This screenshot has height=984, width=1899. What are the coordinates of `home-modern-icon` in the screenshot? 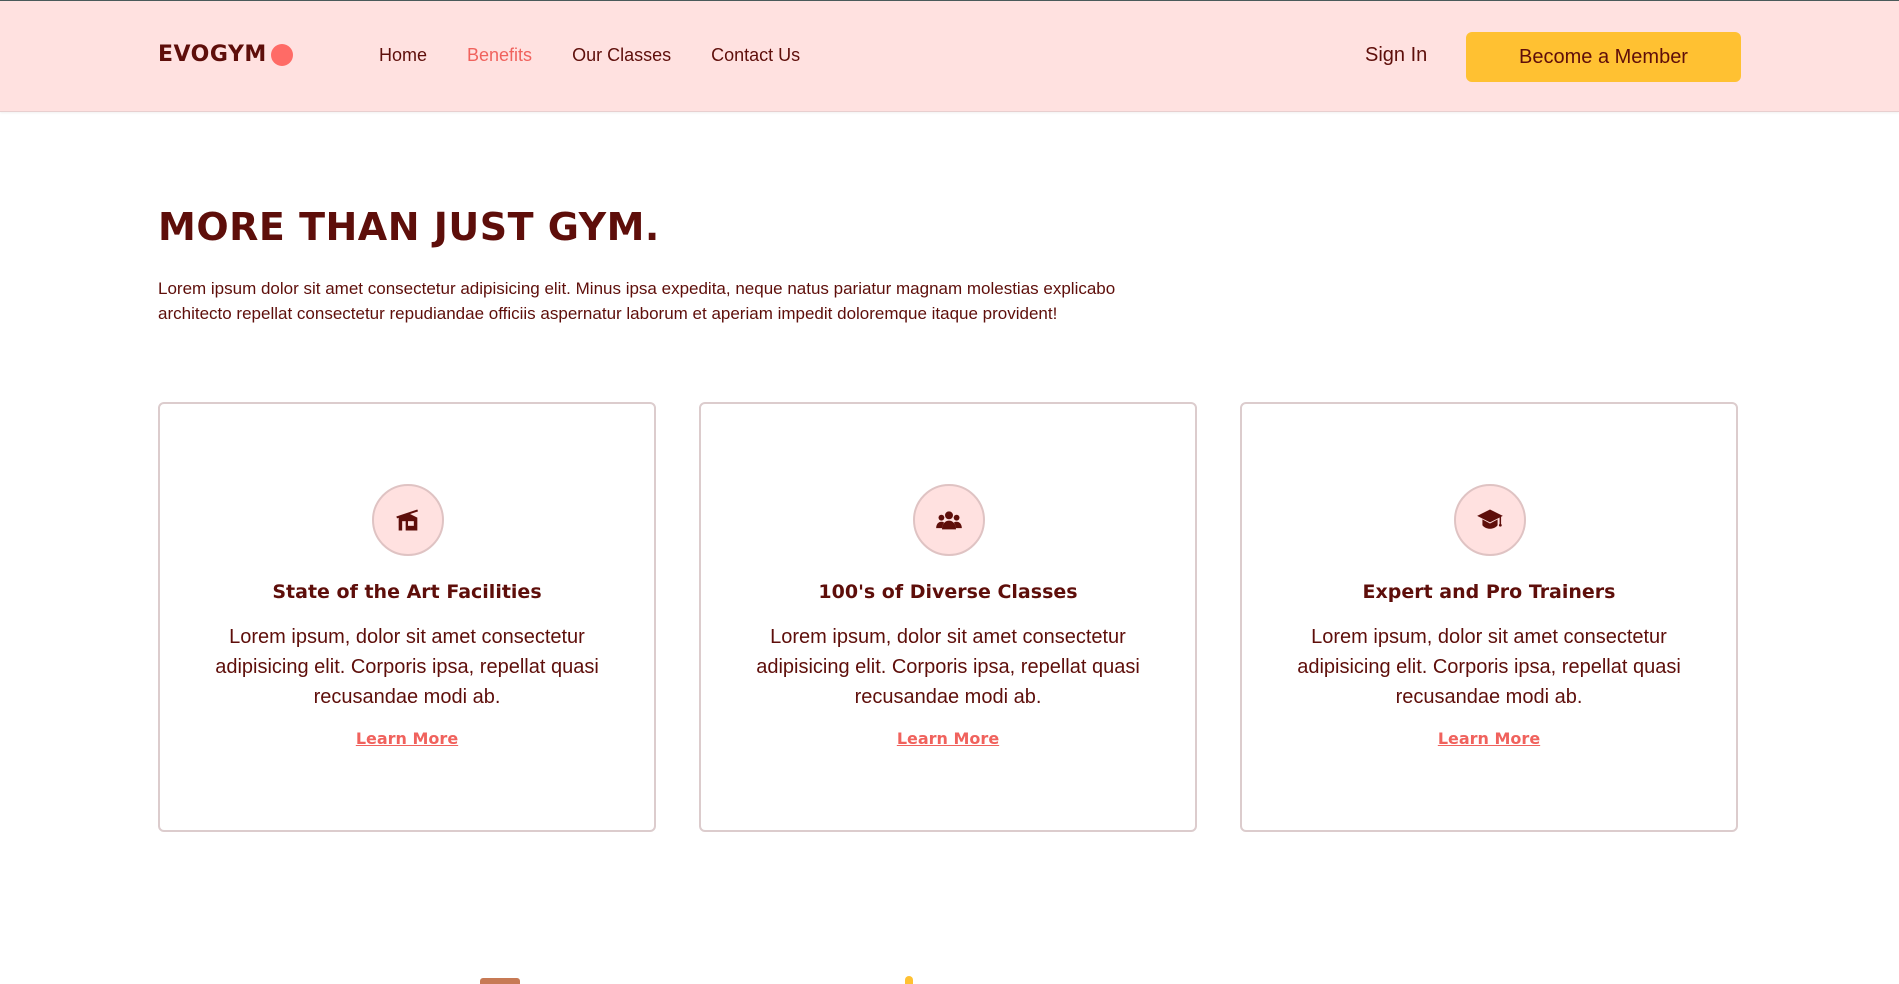 It's located at (408, 520).